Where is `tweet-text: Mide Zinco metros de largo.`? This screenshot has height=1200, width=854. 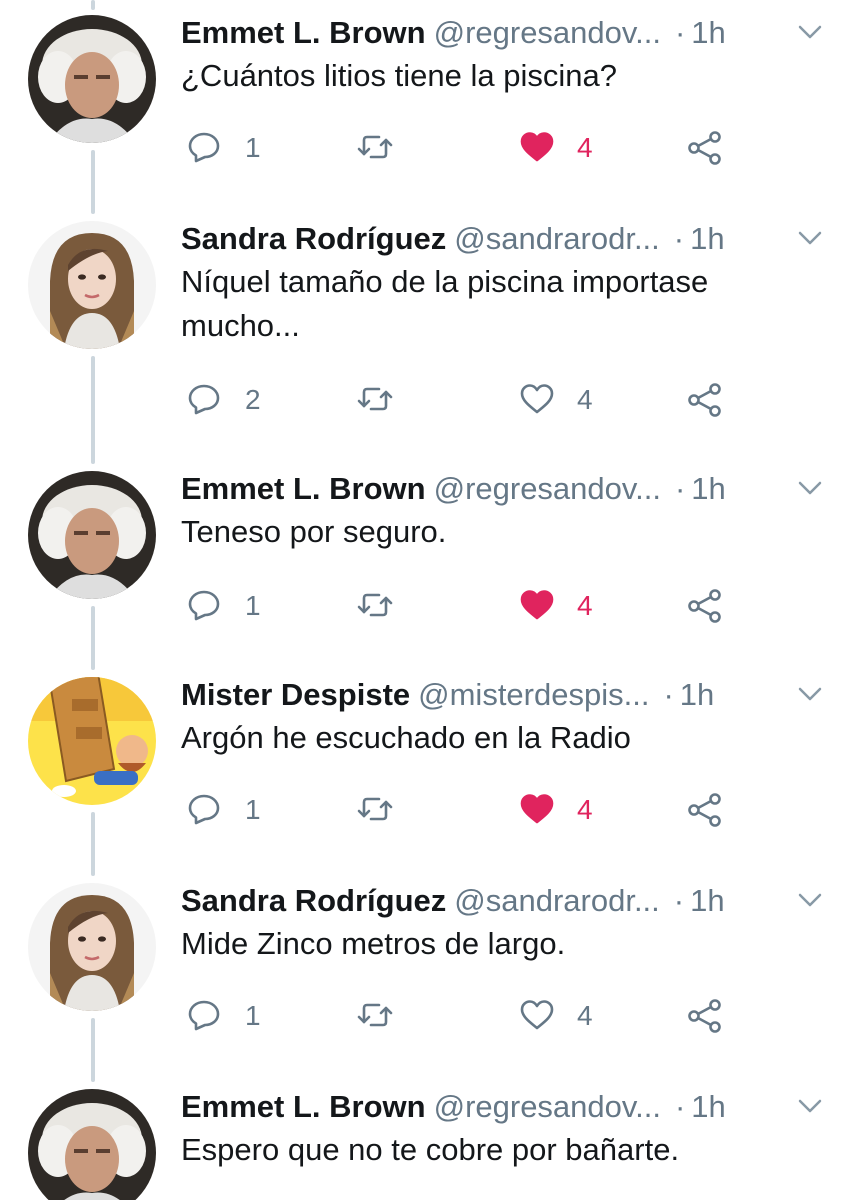 tweet-text: Mide Zinco metros de largo. is located at coordinates (373, 943).